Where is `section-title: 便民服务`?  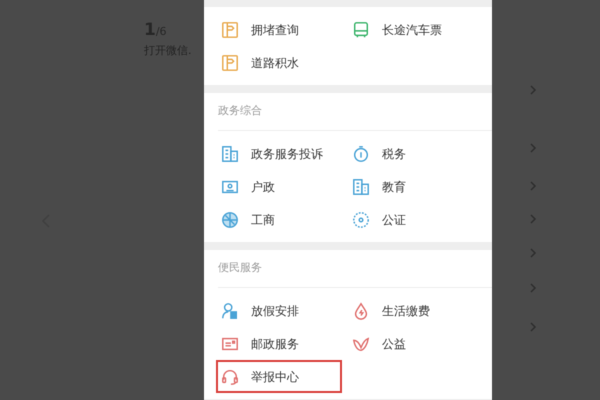 section-title: 便民服务 is located at coordinates (240, 268).